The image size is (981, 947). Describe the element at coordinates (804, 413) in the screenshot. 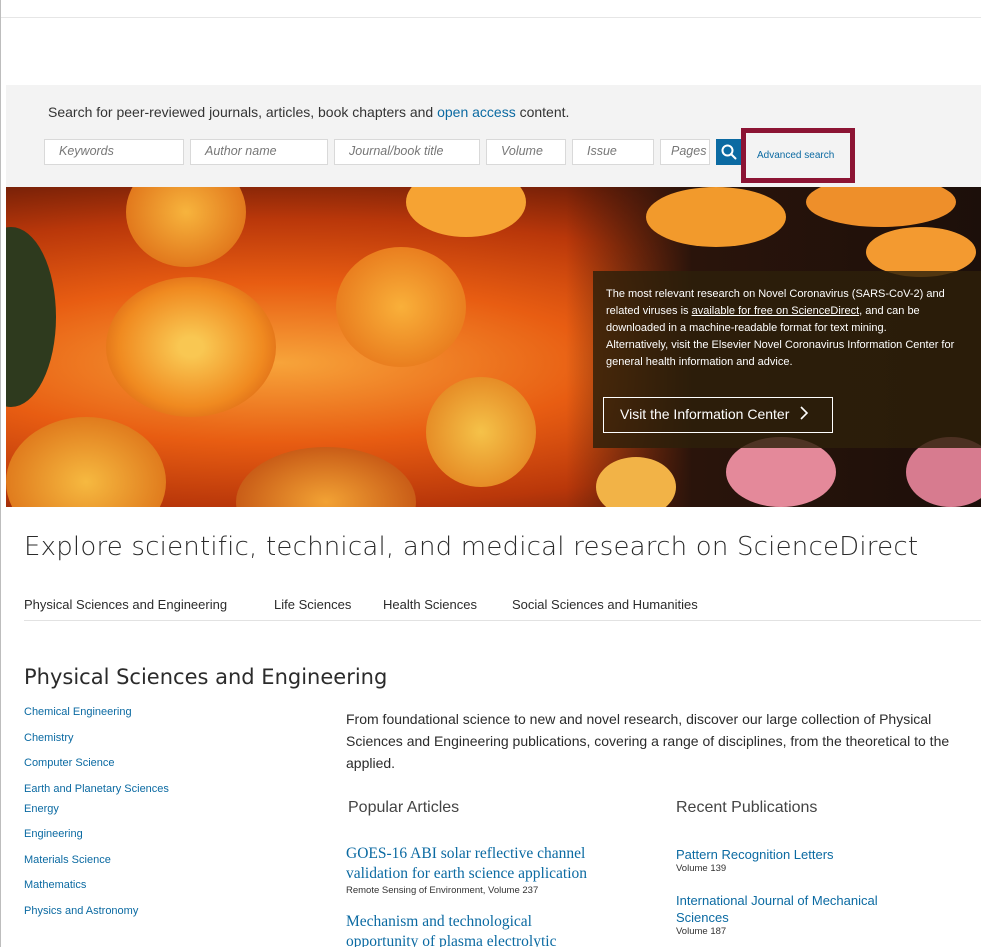

I see `chevron-right-icon` at that location.